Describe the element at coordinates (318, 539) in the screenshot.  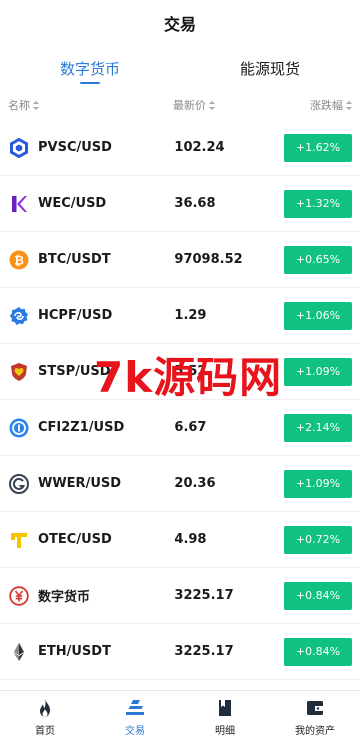
I see `change-badge: +0.72%` at that location.